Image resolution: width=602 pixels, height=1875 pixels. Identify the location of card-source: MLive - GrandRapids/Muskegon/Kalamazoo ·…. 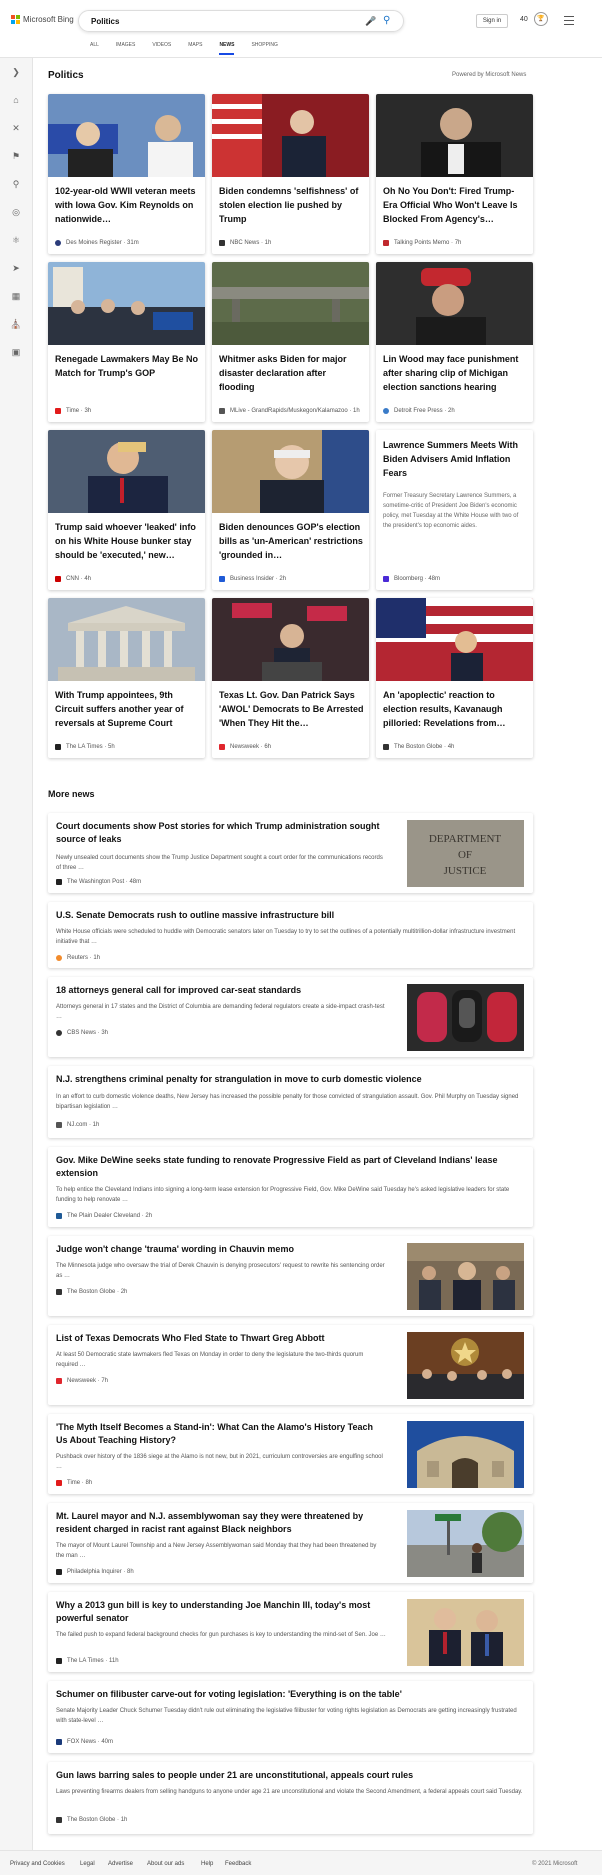
(289, 411).